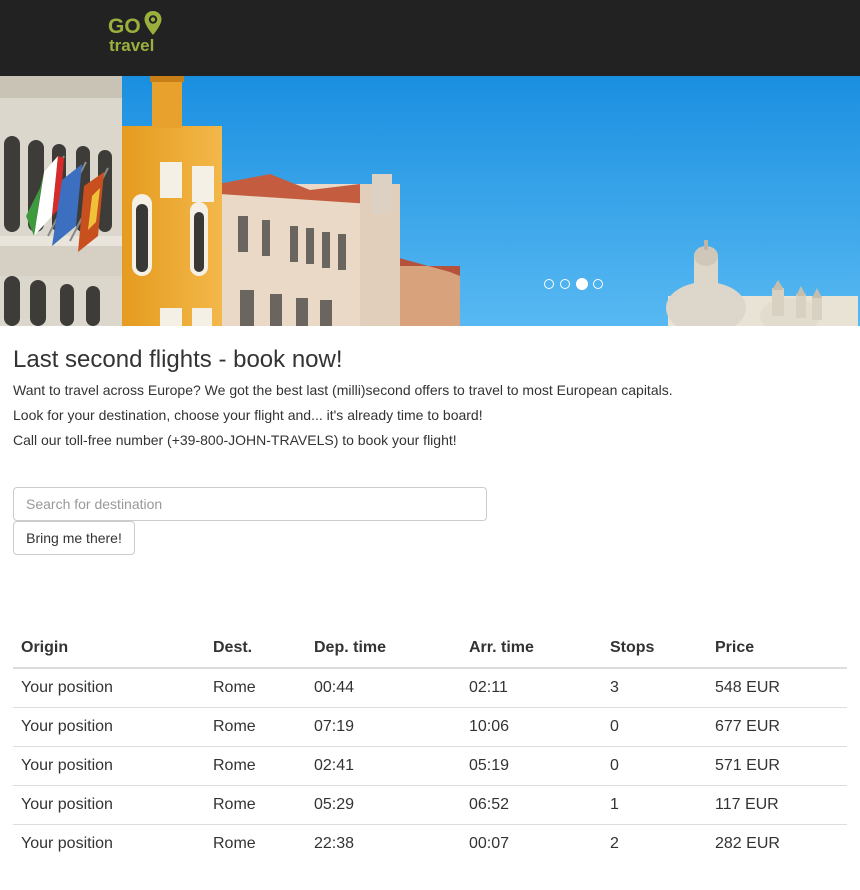  I want to click on column-header-price: Price, so click(777, 649).